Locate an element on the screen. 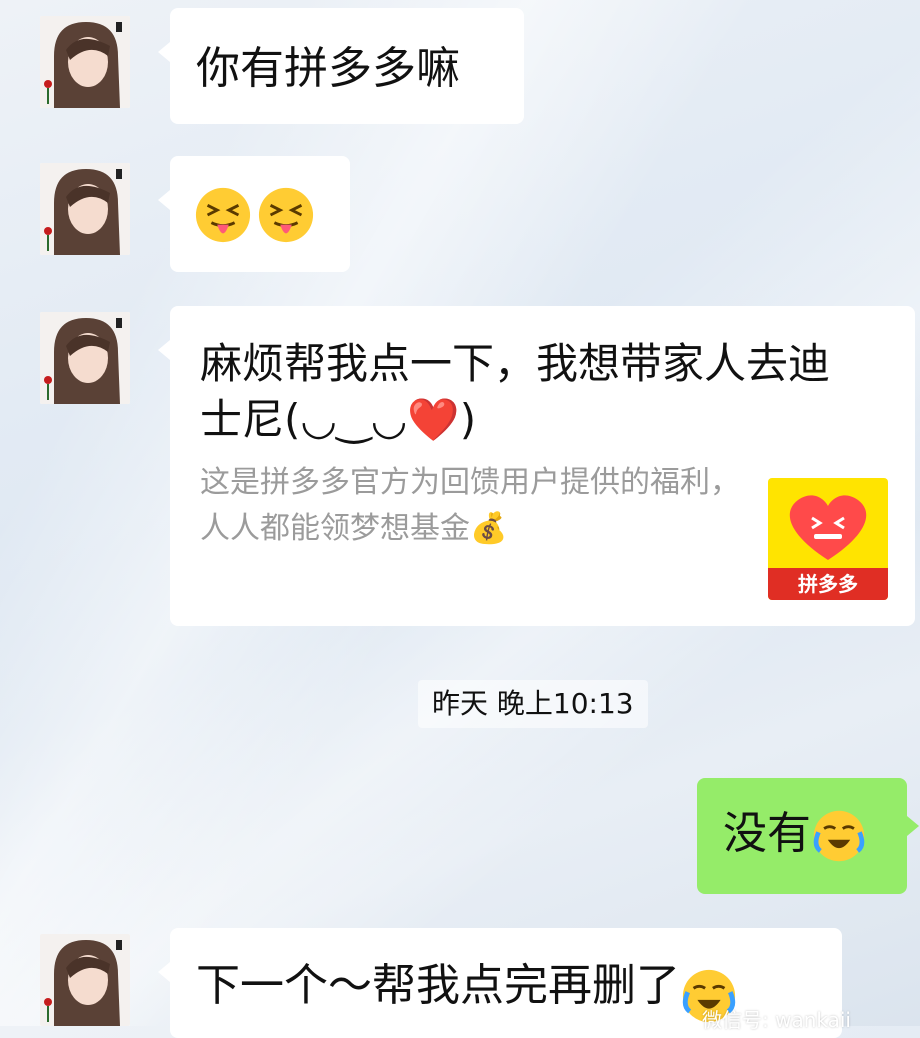 The width and height of the screenshot is (920, 1038). card-description: 这是拼多多官方为回馈用户提供的福利，人人都能领梦想基金💰 is located at coordinates (470, 505).